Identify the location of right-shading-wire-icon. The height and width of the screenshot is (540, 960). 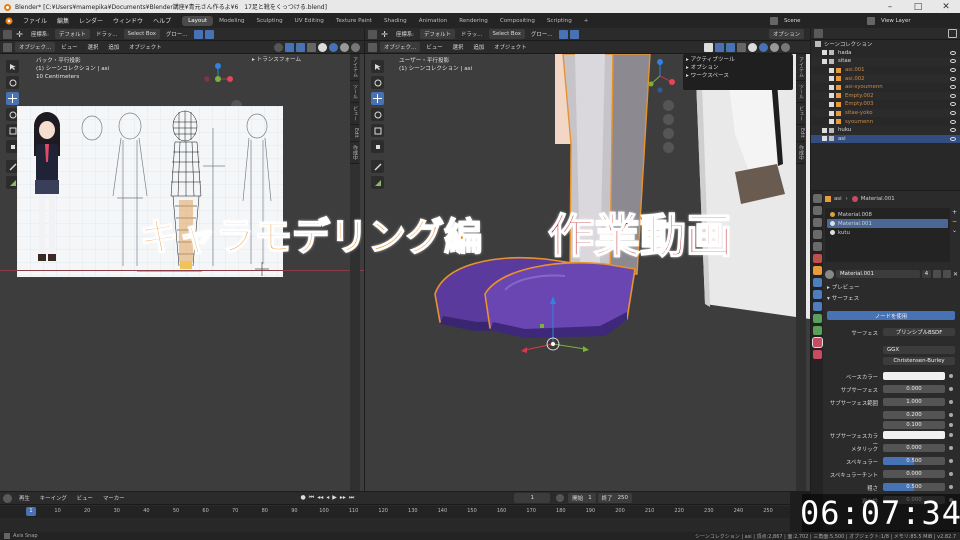
(752, 47).